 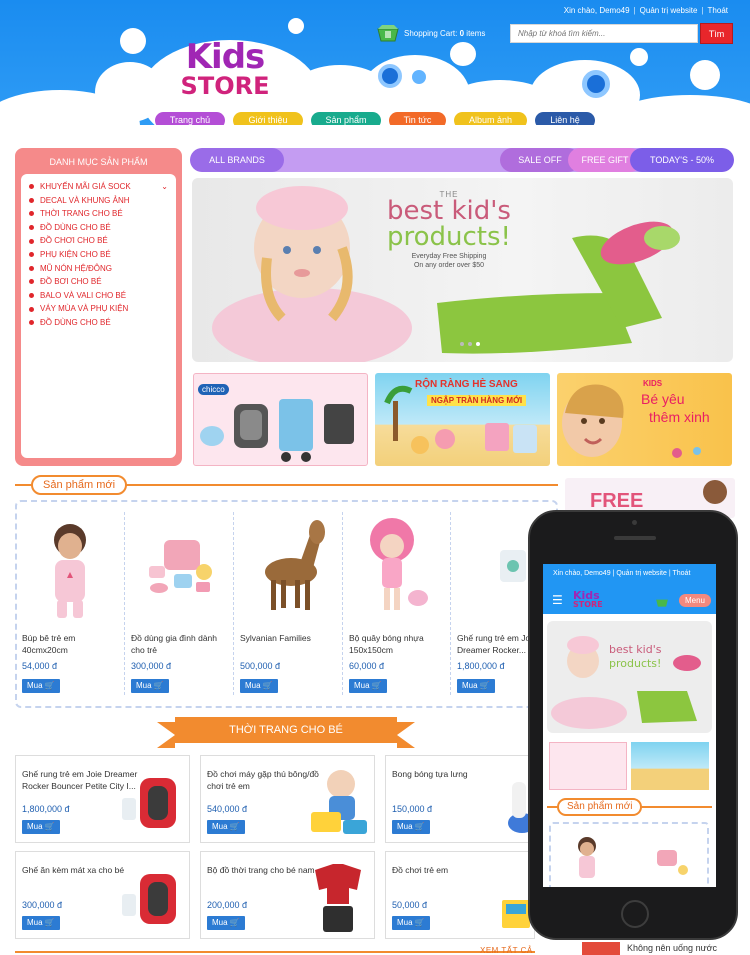 I want to click on category-item: Decal và khung ảnh, so click(x=98, y=201).